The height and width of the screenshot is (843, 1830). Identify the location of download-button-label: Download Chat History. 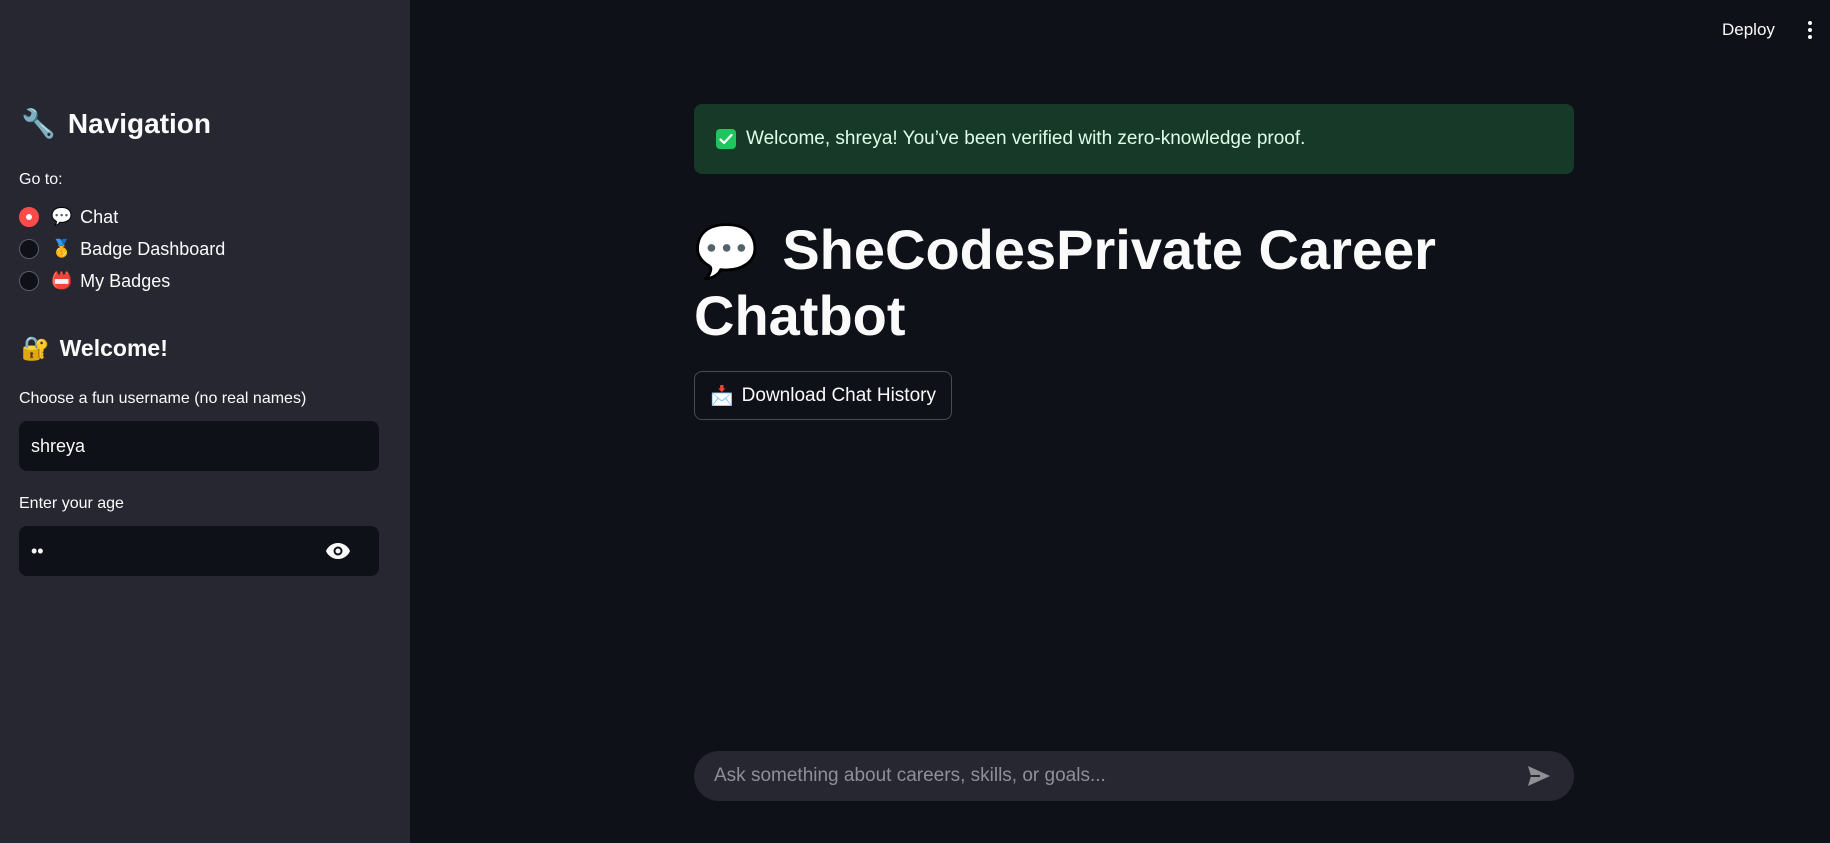
(838, 395).